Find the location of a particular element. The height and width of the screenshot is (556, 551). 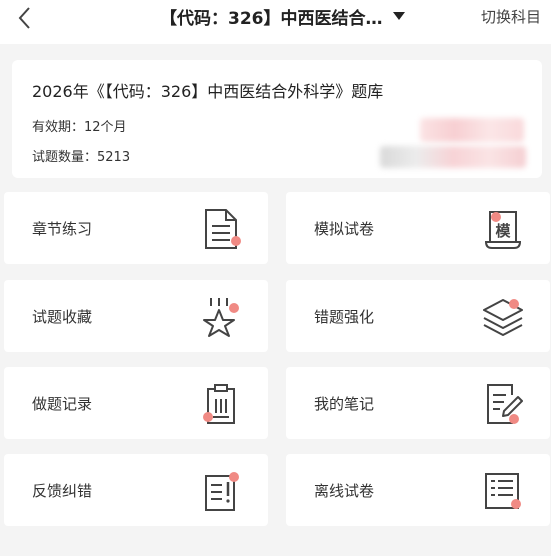

question-count-row: 试题数量：5213 is located at coordinates (81, 155).